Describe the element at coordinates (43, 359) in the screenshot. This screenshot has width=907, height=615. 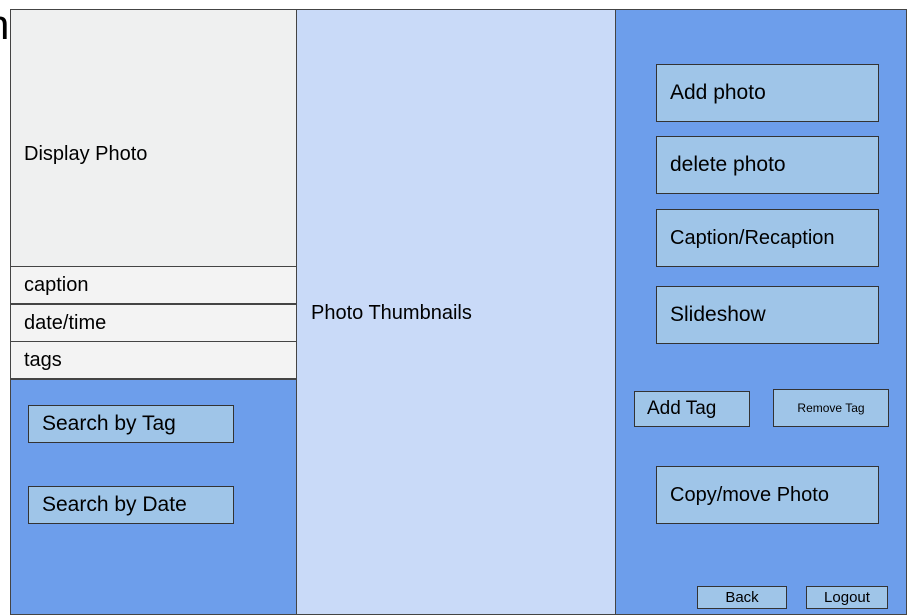
I see `tags-label: tags` at that location.